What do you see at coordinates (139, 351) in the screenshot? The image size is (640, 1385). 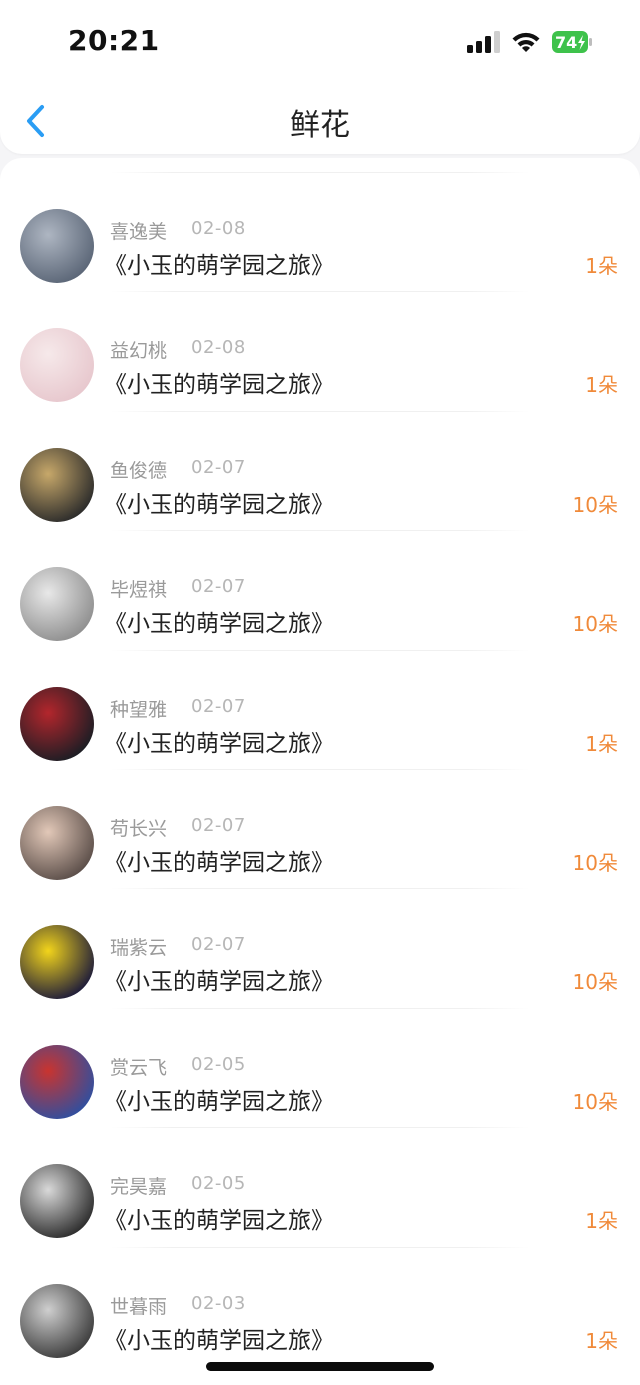 I see `sender-name: 益幻桃` at bounding box center [139, 351].